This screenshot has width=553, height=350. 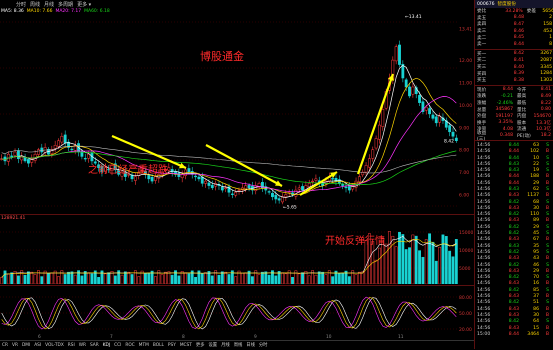 What do you see at coordinates (513, 215) in the screenshot?
I see `tick-price: 8.42` at bounding box center [513, 215].